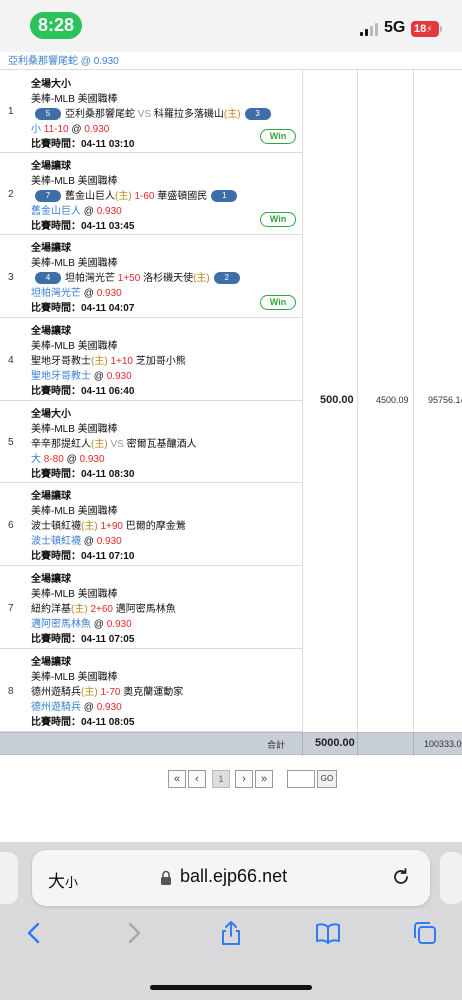  I want to click on pagination: « ‹ 1 › » GO, so click(231, 780).